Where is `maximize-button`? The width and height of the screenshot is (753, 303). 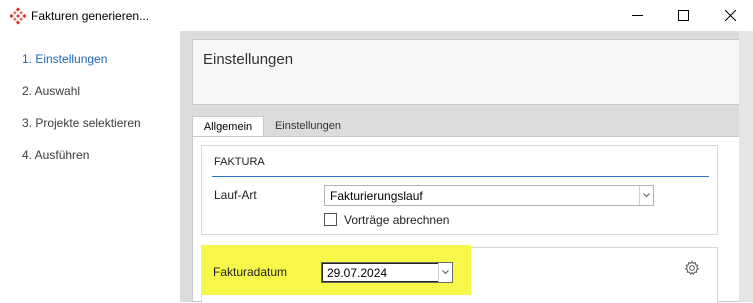 maximize-button is located at coordinates (683, 15).